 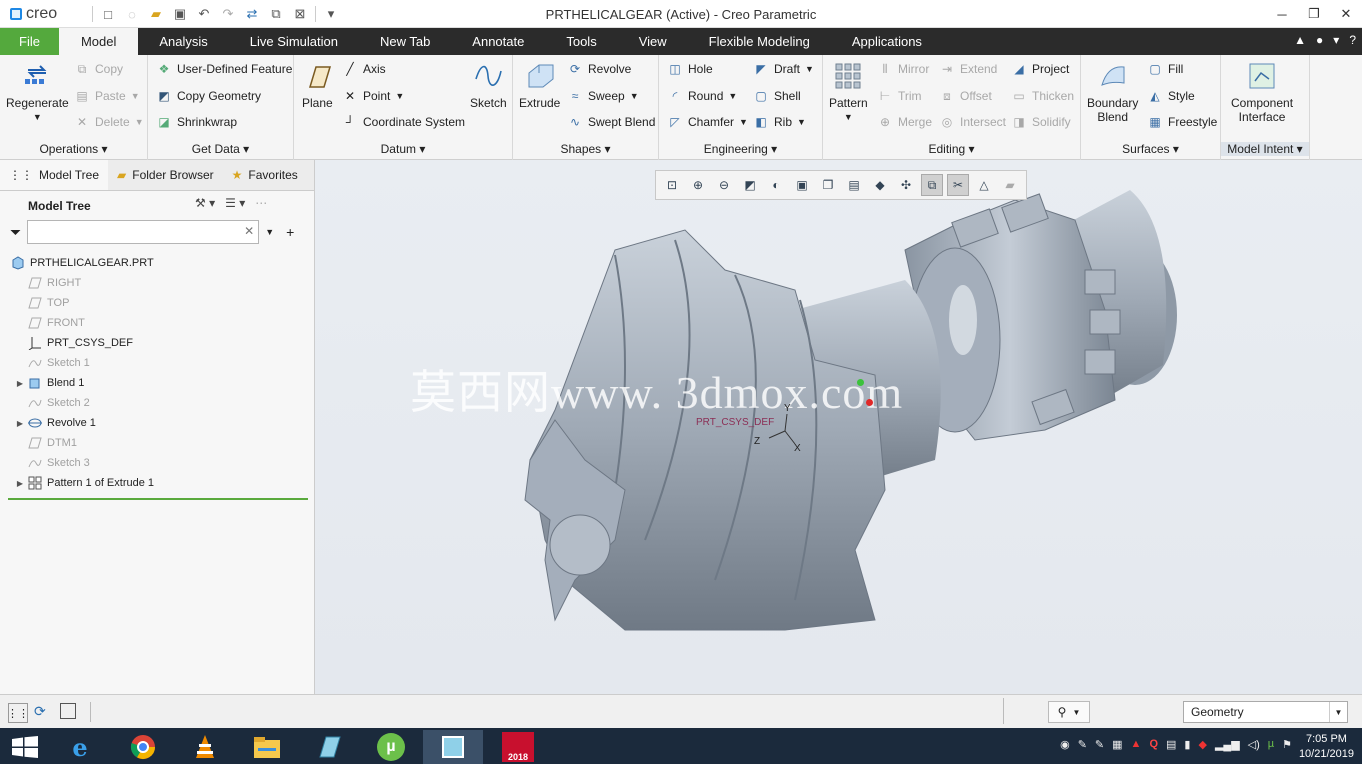 What do you see at coordinates (1150, 149) in the screenshot?
I see `surfaces-group-label: Surfaces ▾` at bounding box center [1150, 149].